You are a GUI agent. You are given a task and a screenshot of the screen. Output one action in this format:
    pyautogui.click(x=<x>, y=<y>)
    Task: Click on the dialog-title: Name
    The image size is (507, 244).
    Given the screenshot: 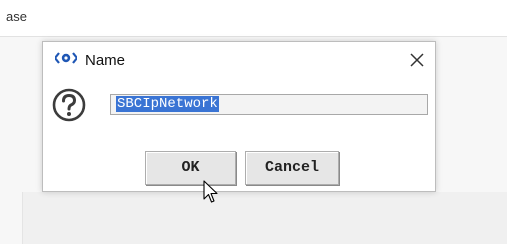 What is the action you would take?
    pyautogui.click(x=105, y=60)
    